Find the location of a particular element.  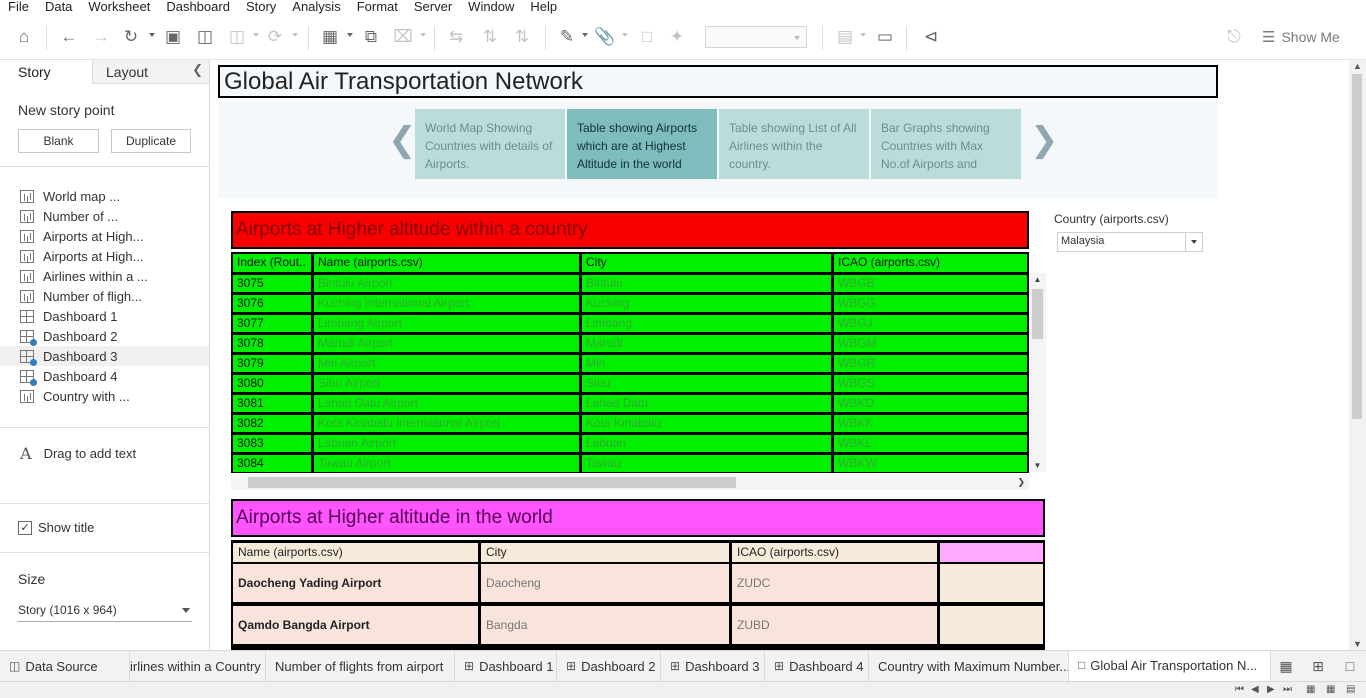

menu-data: Data is located at coordinates (58, 7).